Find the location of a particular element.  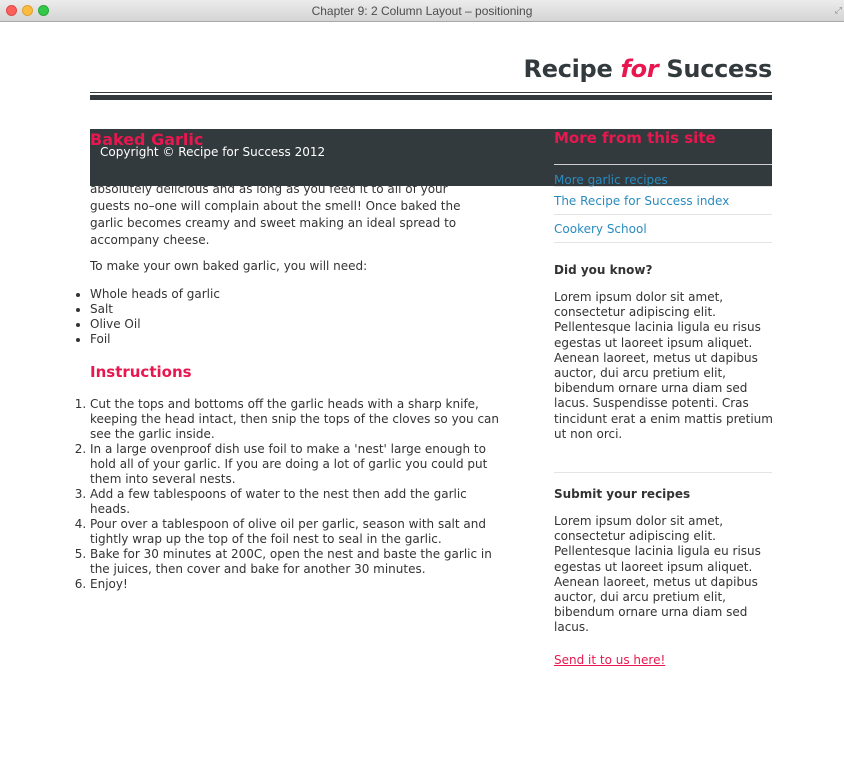

send-recipe-link: Send it to us here! is located at coordinates (609, 660).